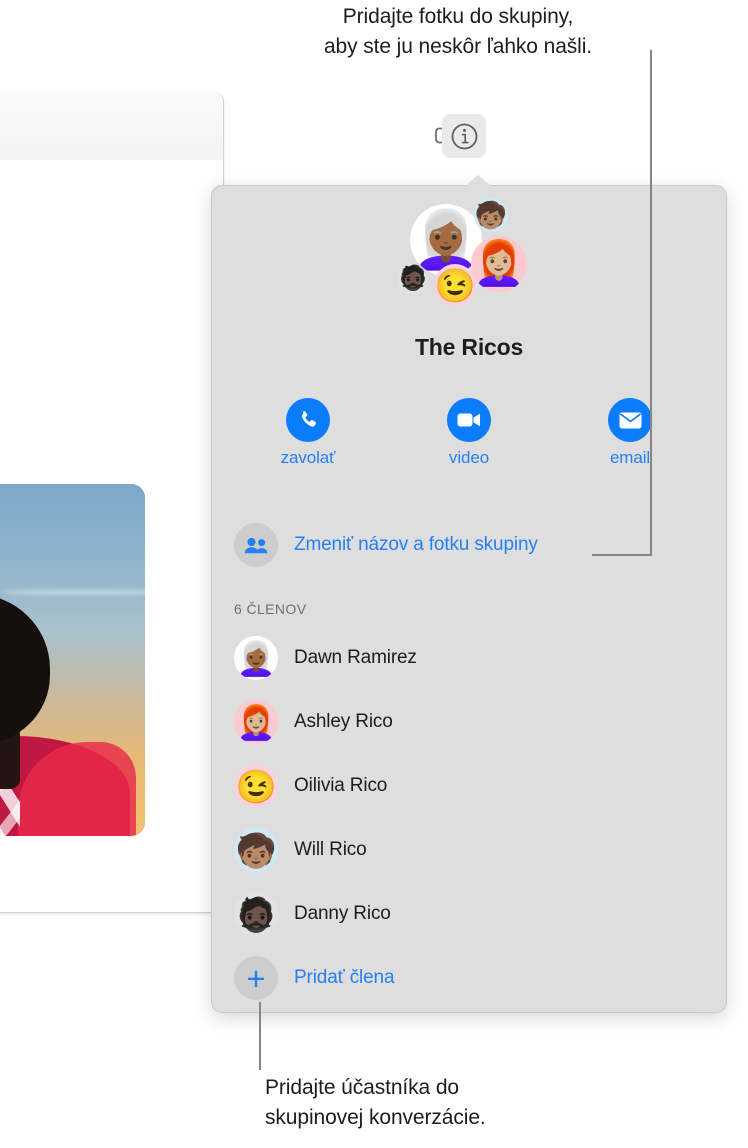 This screenshot has width=748, height=1148. I want to click on callout-leader-line-top-vertical, so click(651, 303).